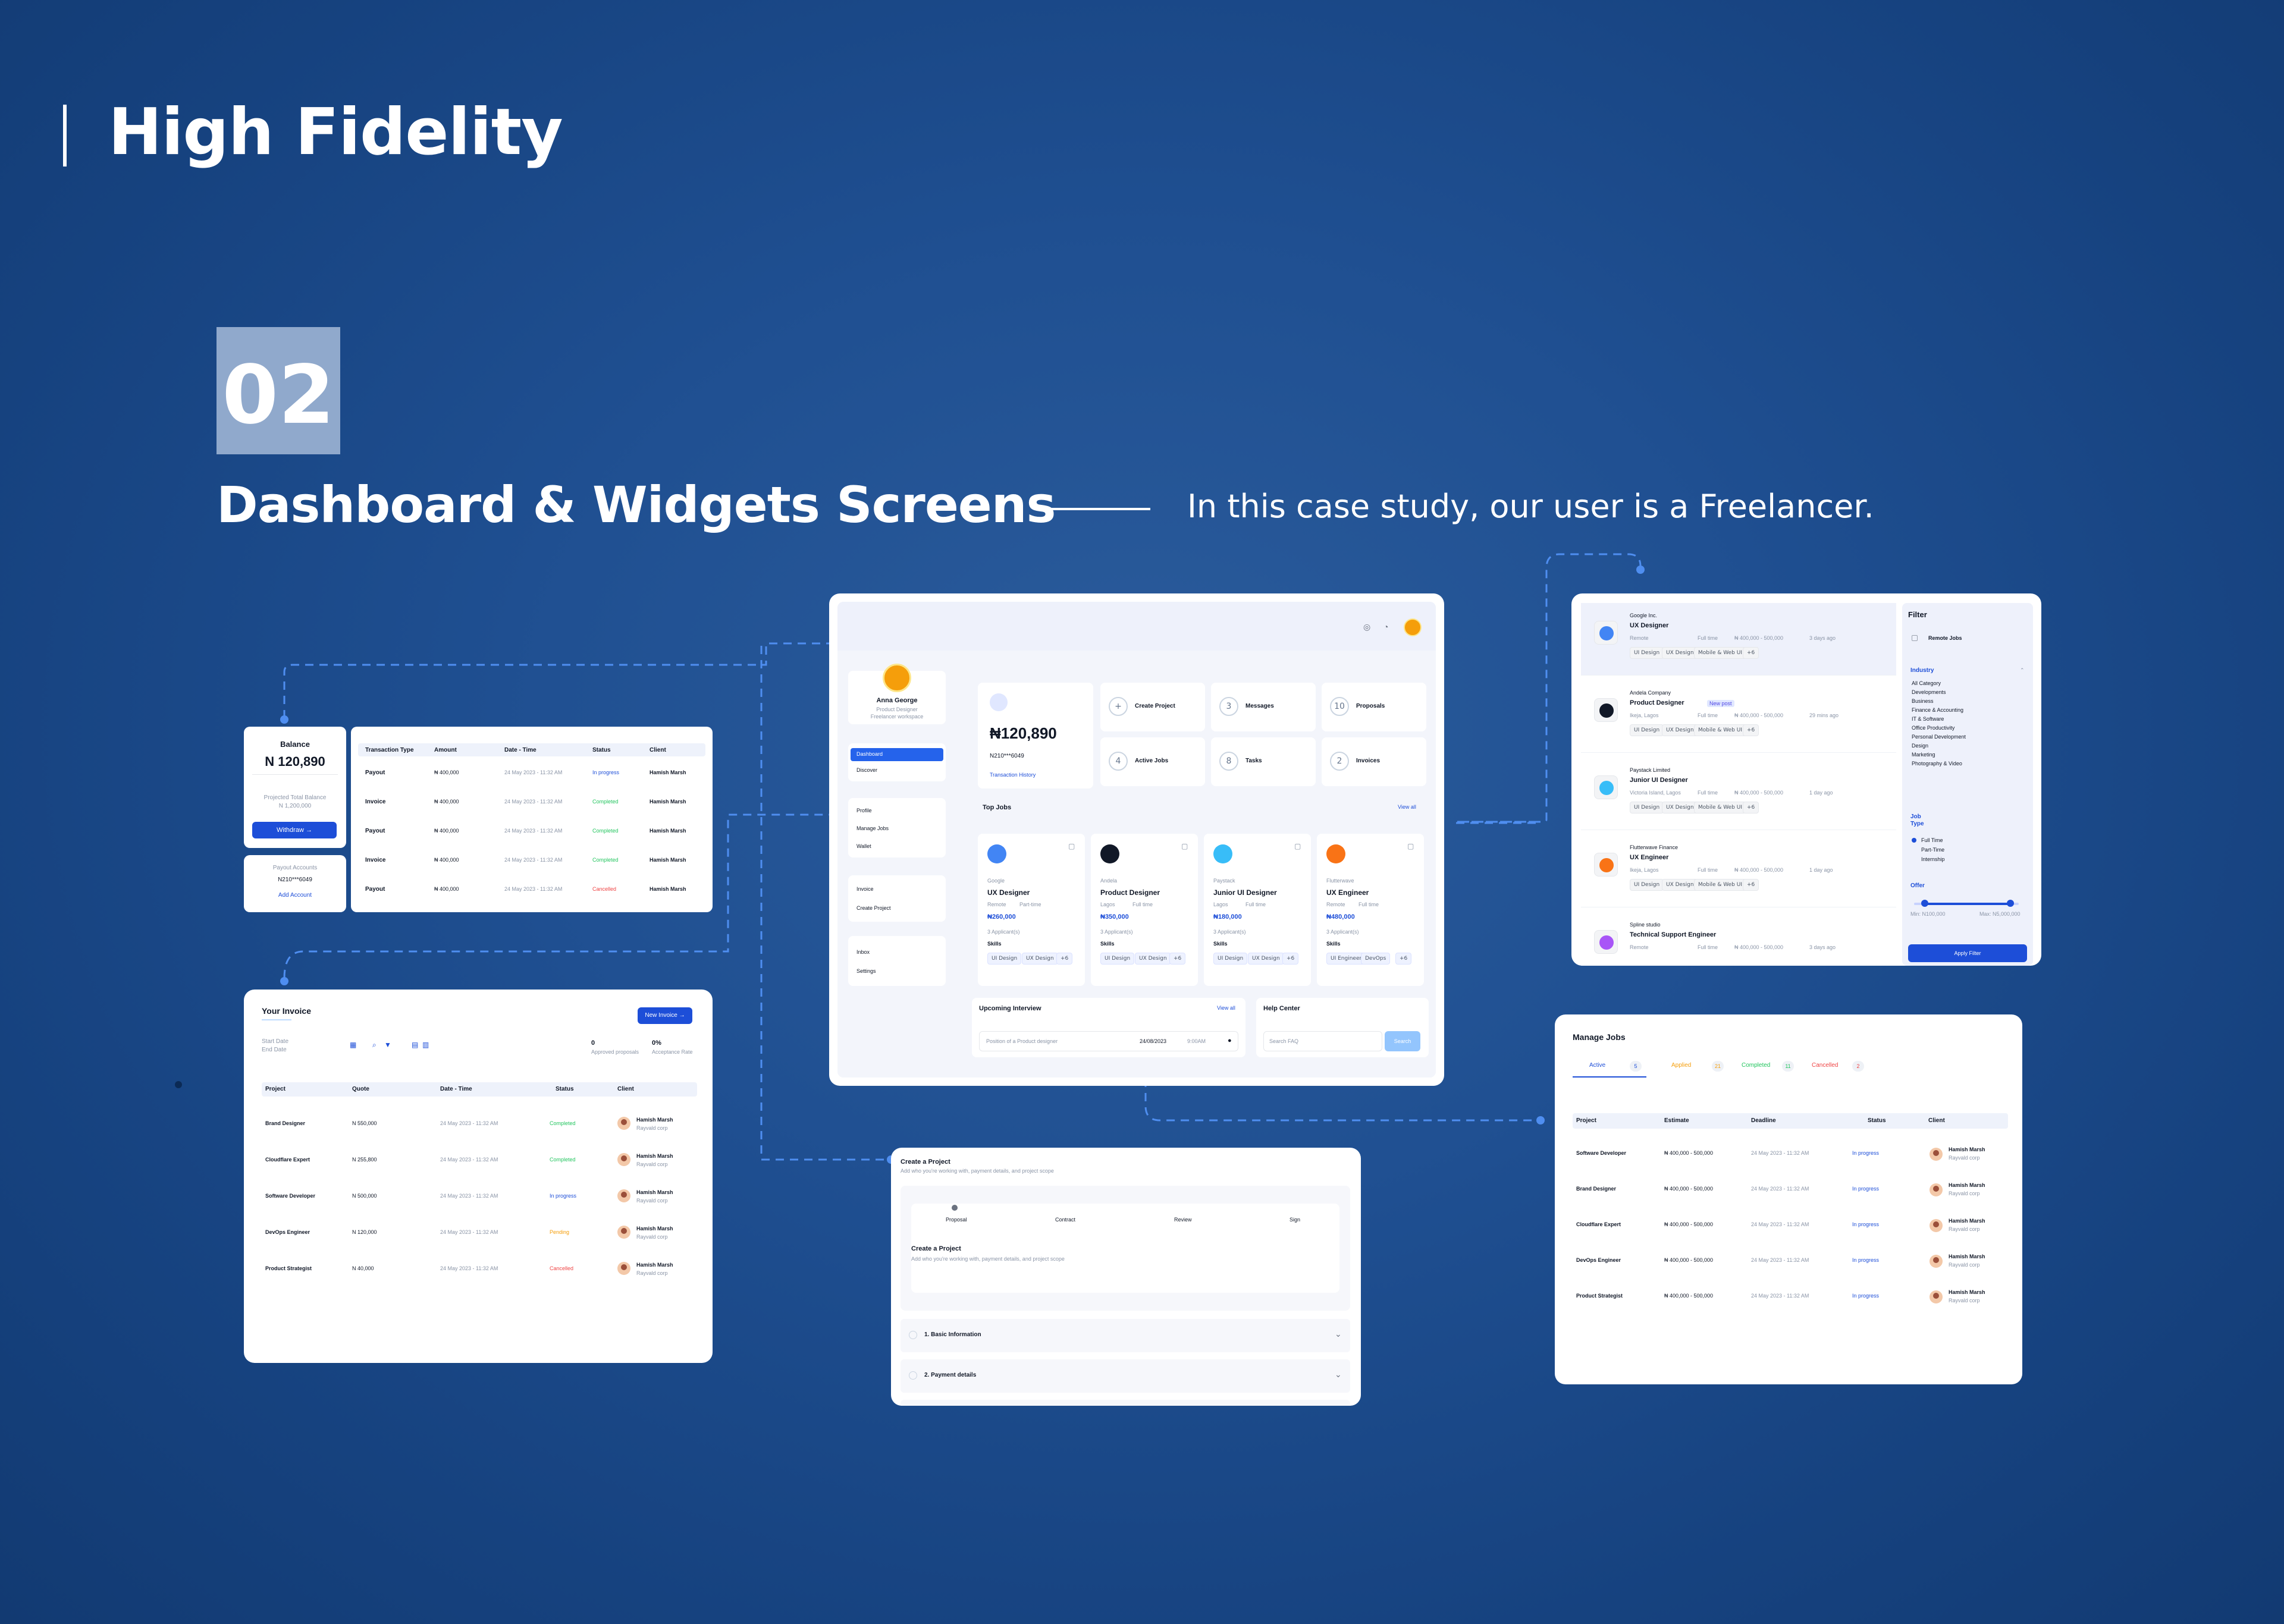  I want to click on stat-tile: 4 Active Jobs, so click(1152, 762).